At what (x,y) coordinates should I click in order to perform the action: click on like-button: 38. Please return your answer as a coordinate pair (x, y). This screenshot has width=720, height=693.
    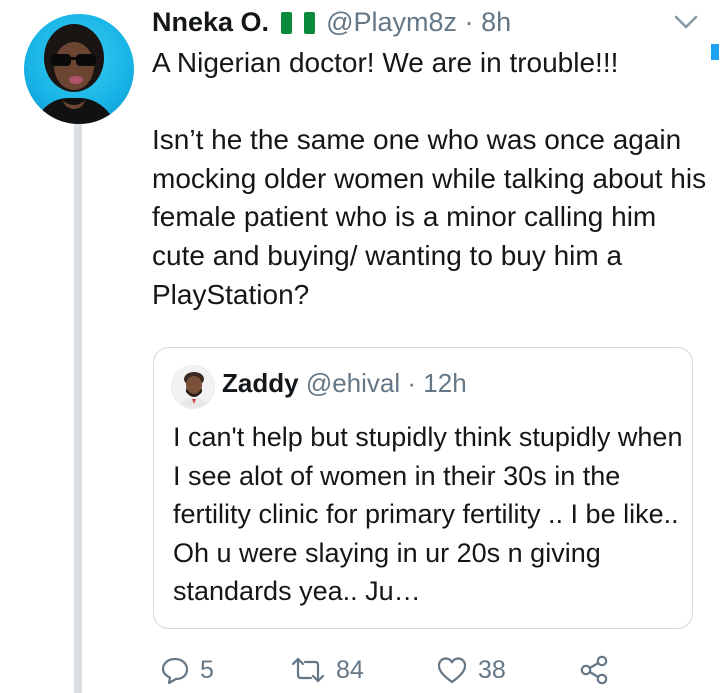
    Looking at the image, I should click on (471, 670).